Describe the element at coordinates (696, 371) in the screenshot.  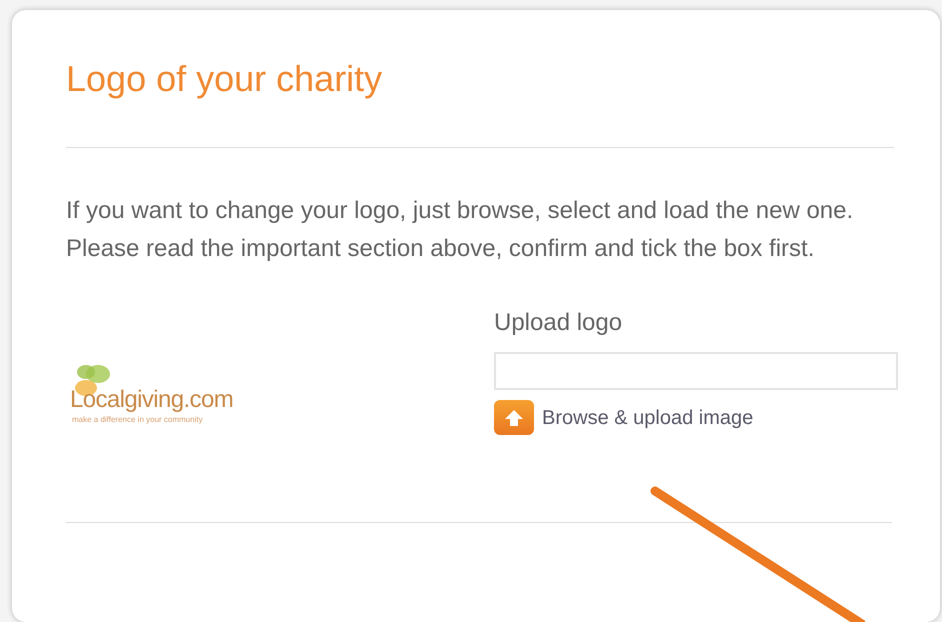
I see `file-path-field` at that location.